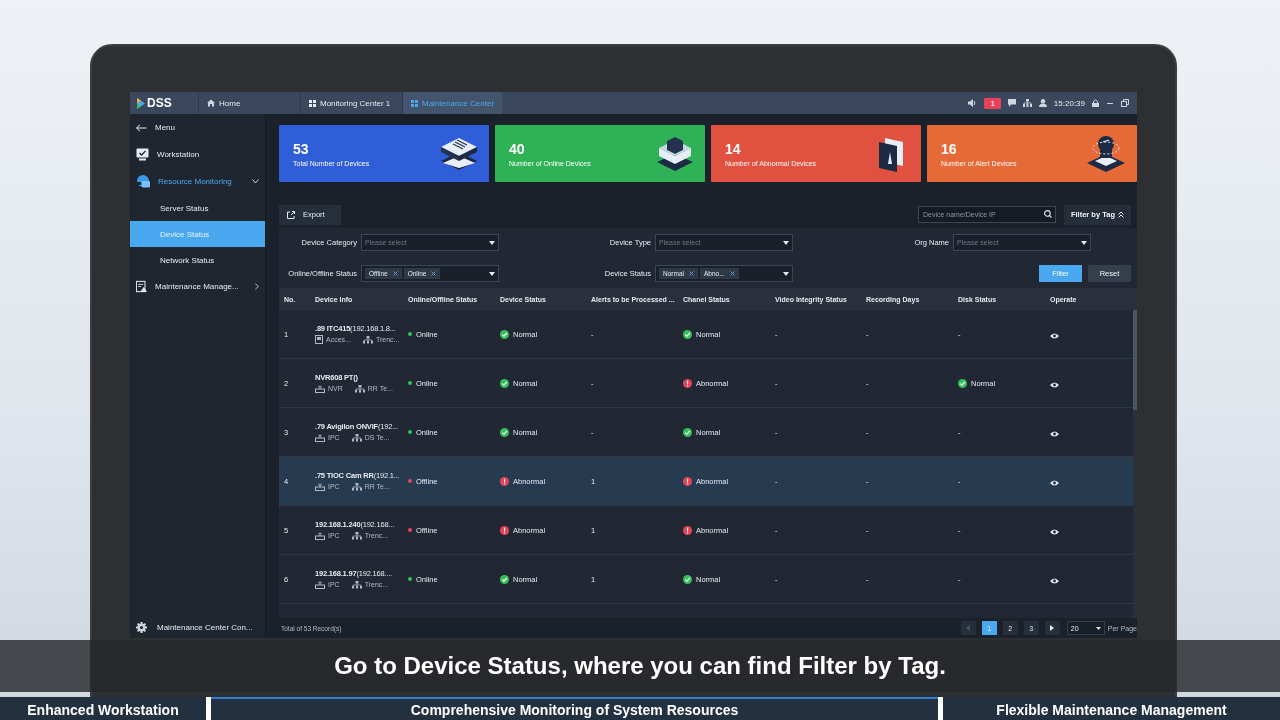  What do you see at coordinates (968, 627) in the screenshot?
I see `caret-left-icon` at bounding box center [968, 627].